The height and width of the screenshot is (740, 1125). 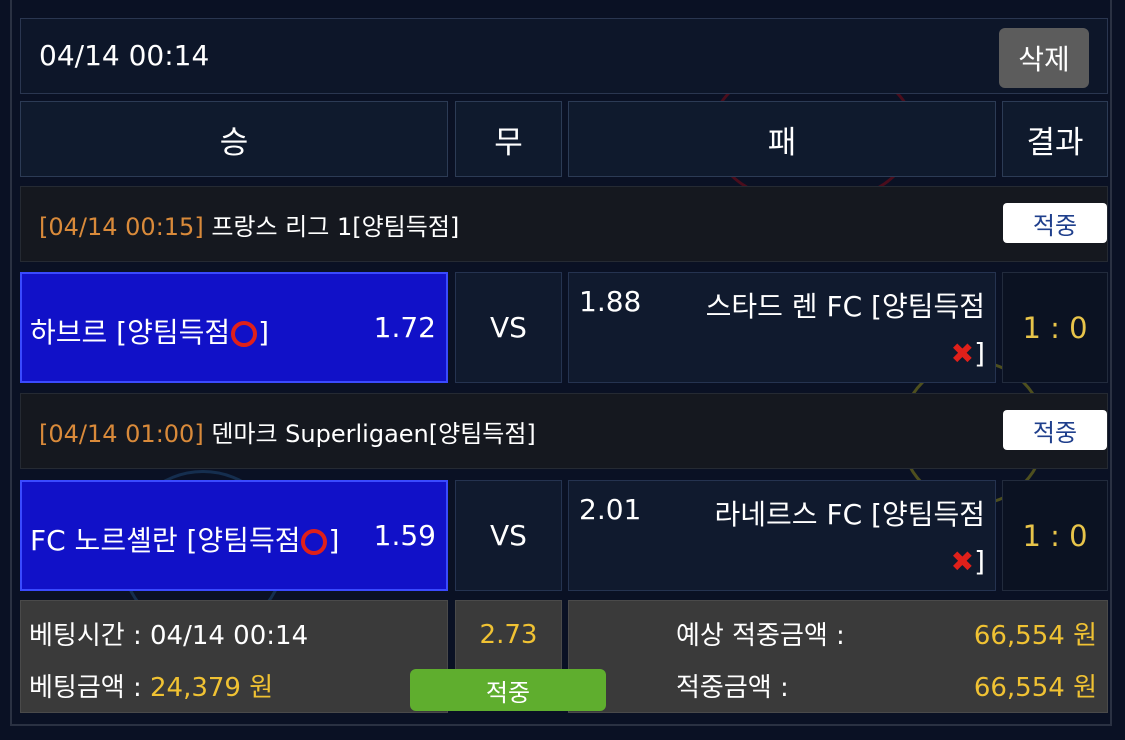 What do you see at coordinates (508, 690) in the screenshot?
I see `bet-status-button: 적중` at bounding box center [508, 690].